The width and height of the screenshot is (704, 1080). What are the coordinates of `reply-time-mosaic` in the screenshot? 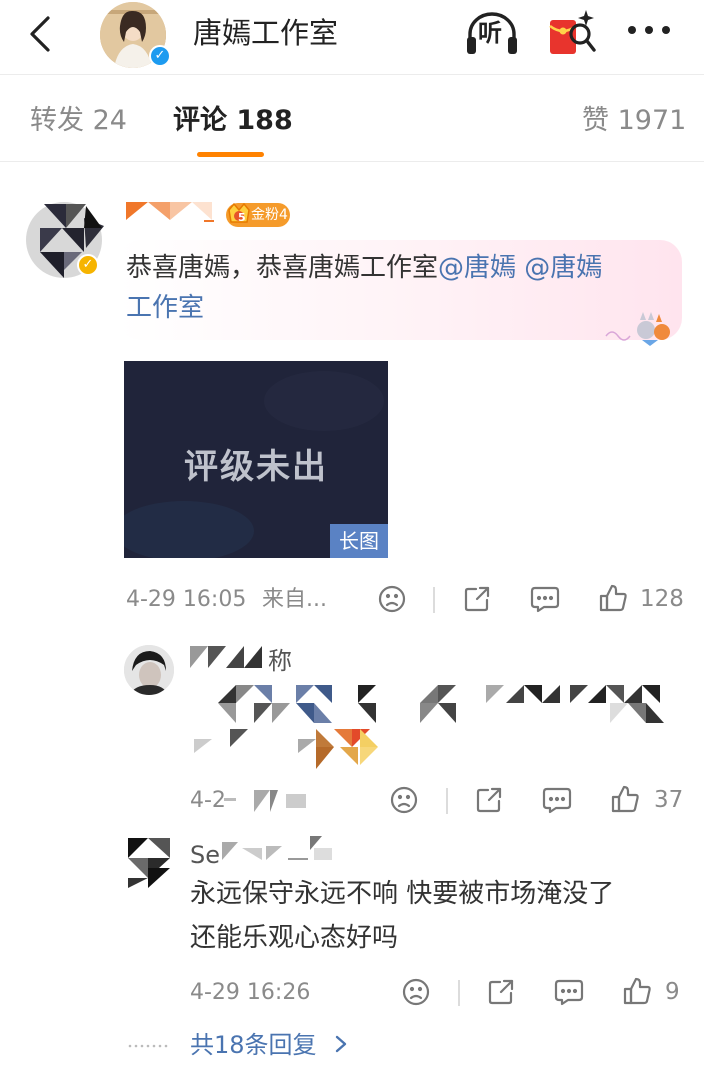 It's located at (267, 801).